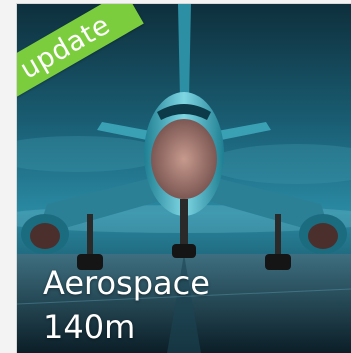 The image size is (351, 353). What do you see at coordinates (89, 327) in the screenshot?
I see `tile-value: 140m` at bounding box center [89, 327].